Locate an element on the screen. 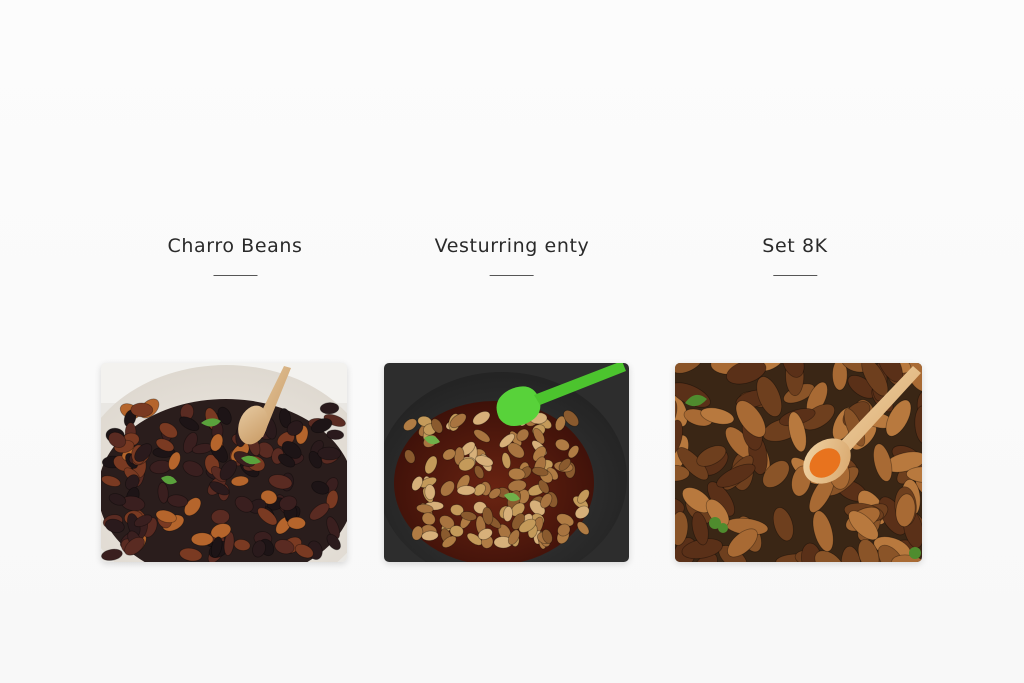  recipe-title: Charro Beans is located at coordinates (235, 246).